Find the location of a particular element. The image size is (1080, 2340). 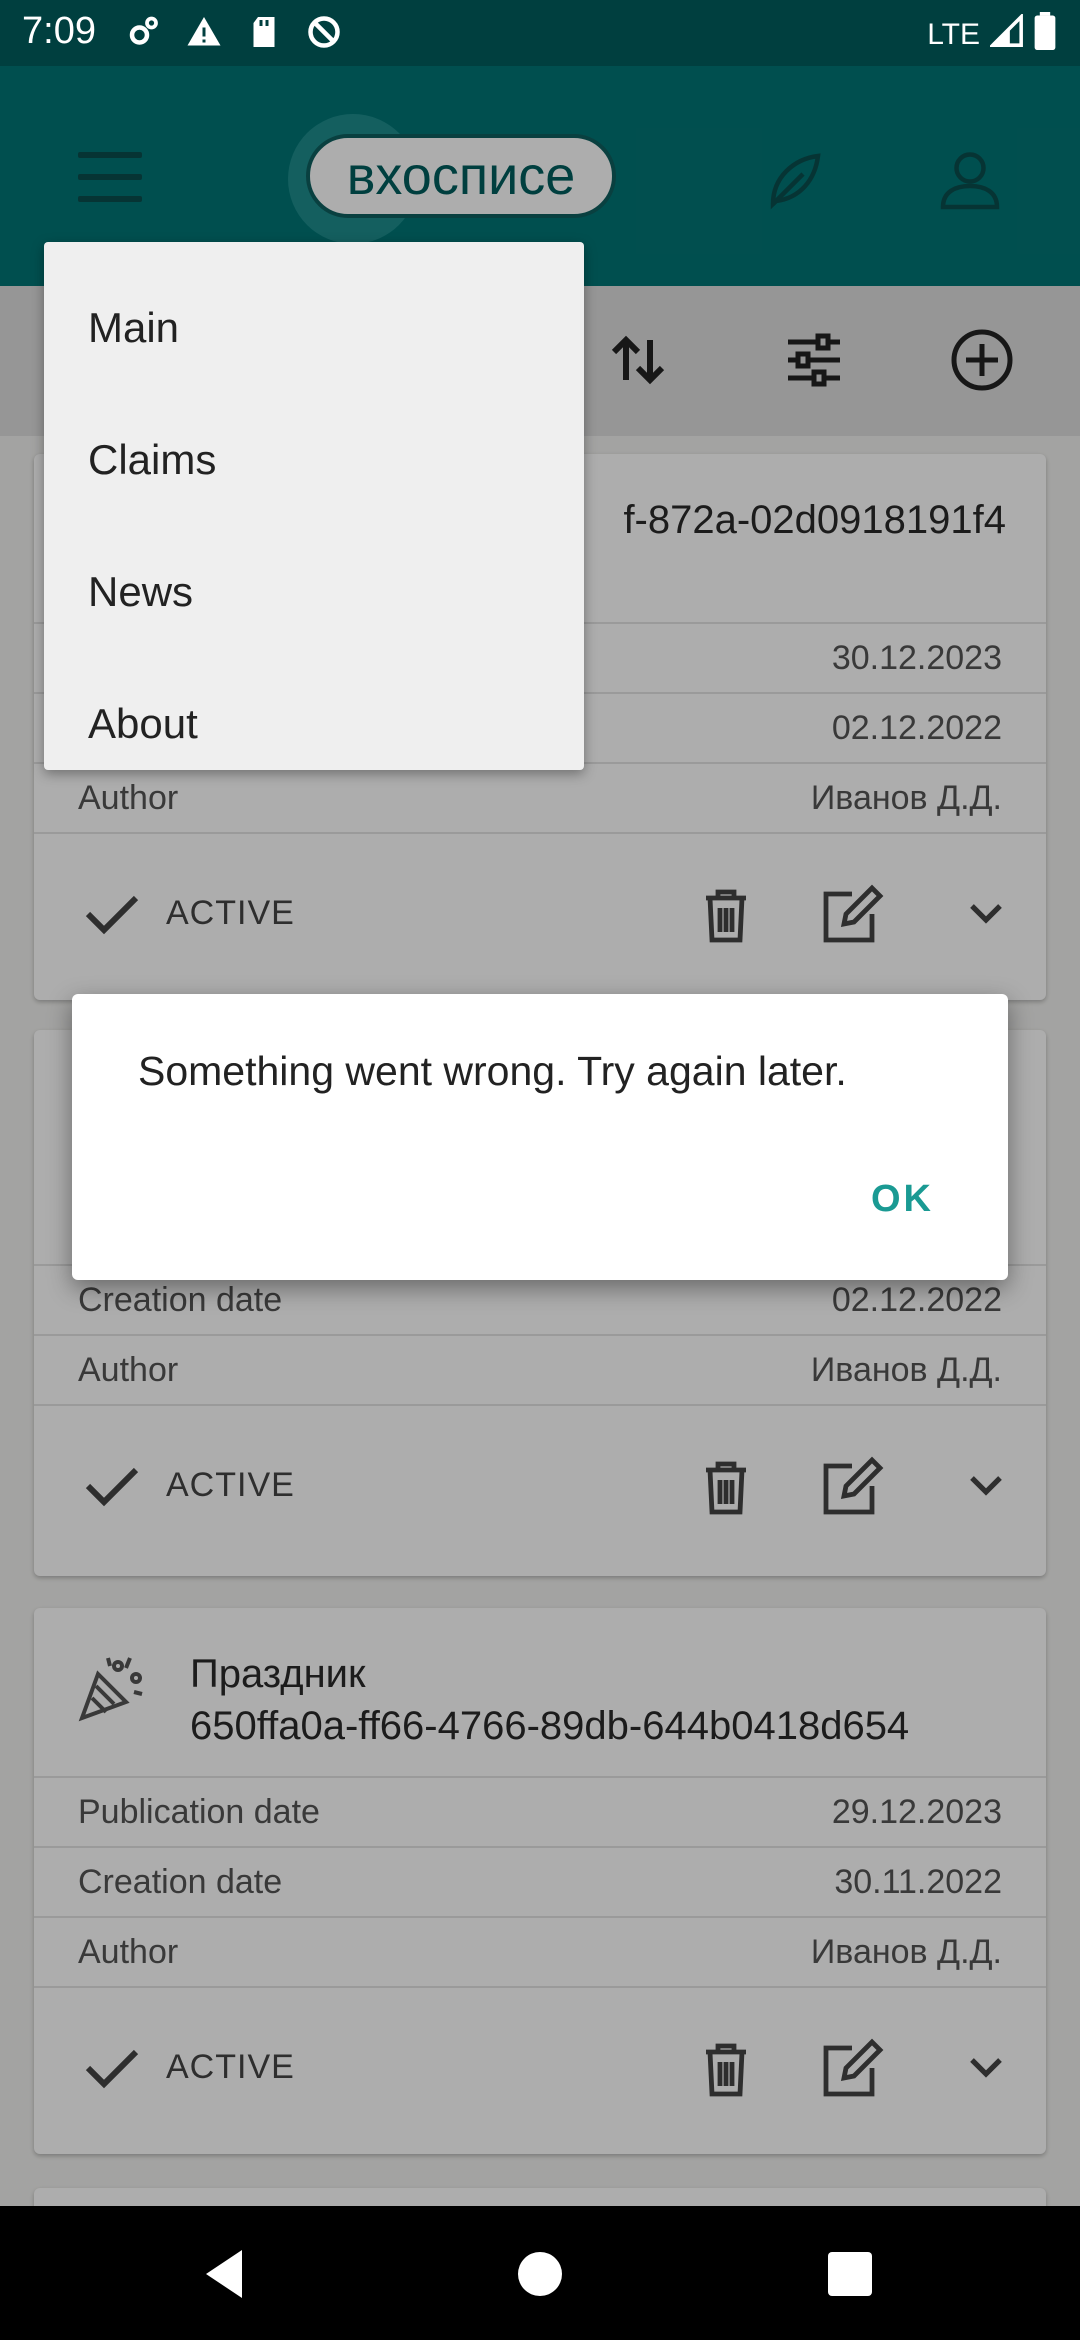

signal-icon is located at coordinates (1006, 34).